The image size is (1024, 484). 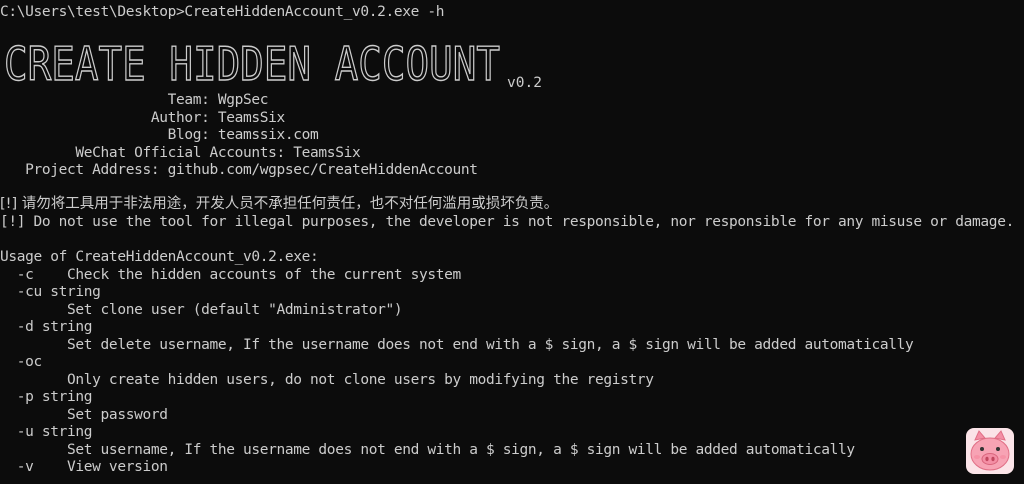 I want to click on banner-title: CREATE HIDDEN ACCOUNT, so click(x=252, y=64).